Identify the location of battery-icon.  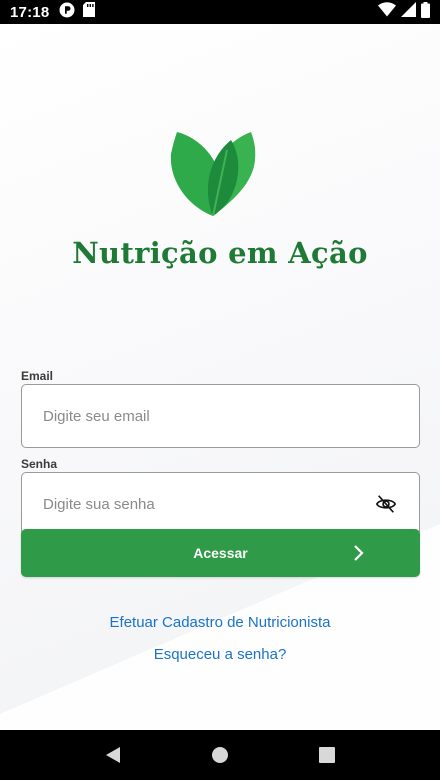
(425, 12).